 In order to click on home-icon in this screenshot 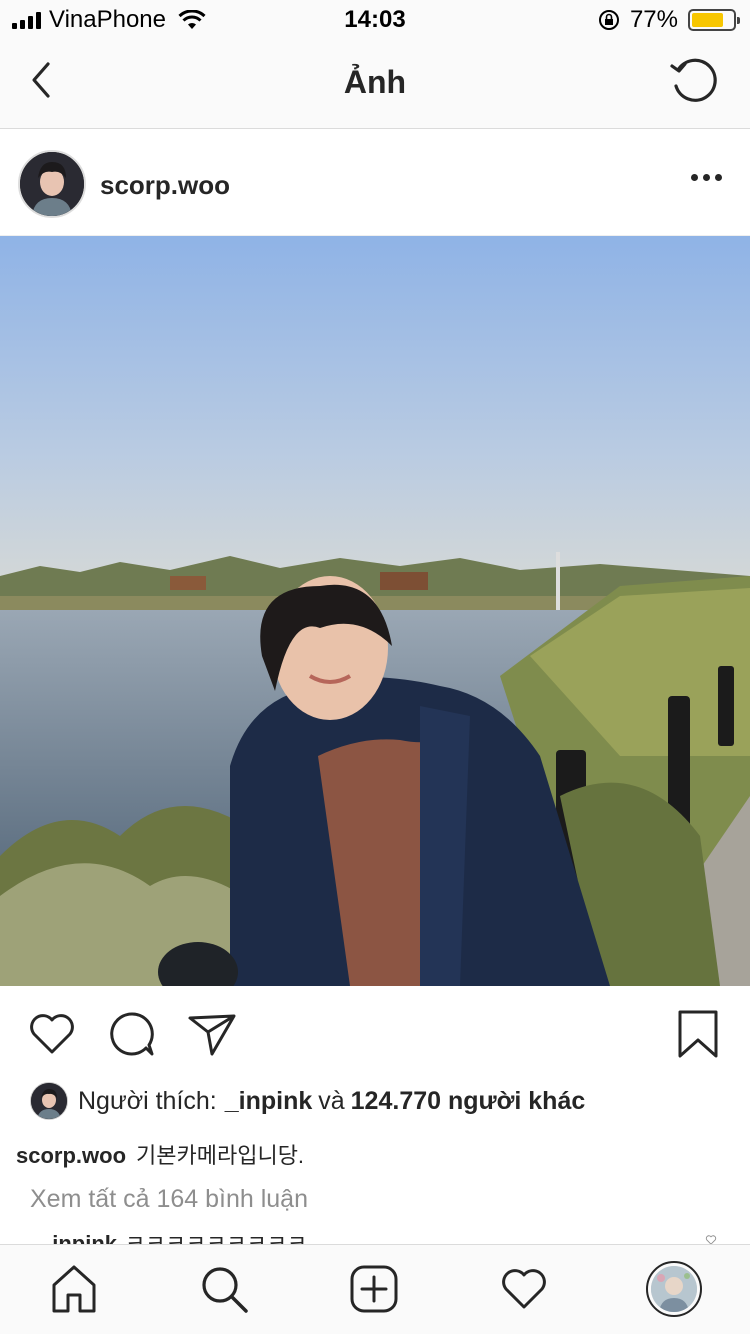, I will do `click(74, 1289)`.